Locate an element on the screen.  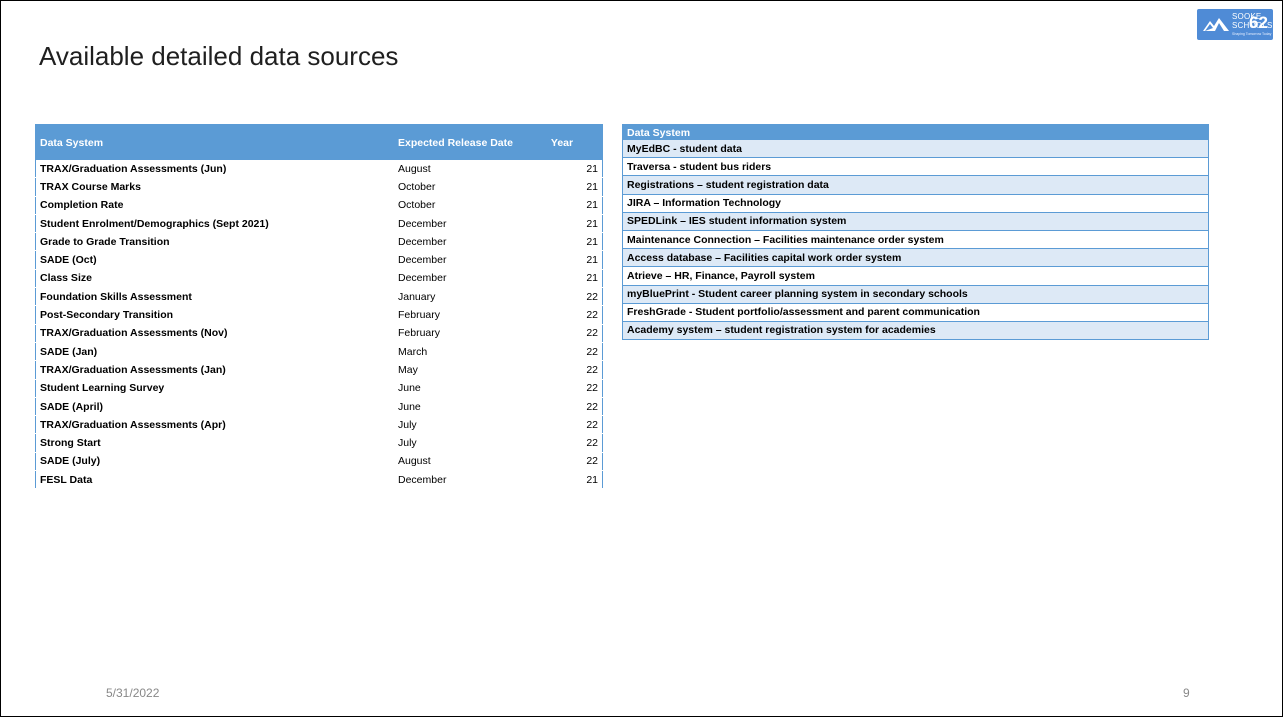
cell-data-system: Completion Rate is located at coordinates (214, 205).